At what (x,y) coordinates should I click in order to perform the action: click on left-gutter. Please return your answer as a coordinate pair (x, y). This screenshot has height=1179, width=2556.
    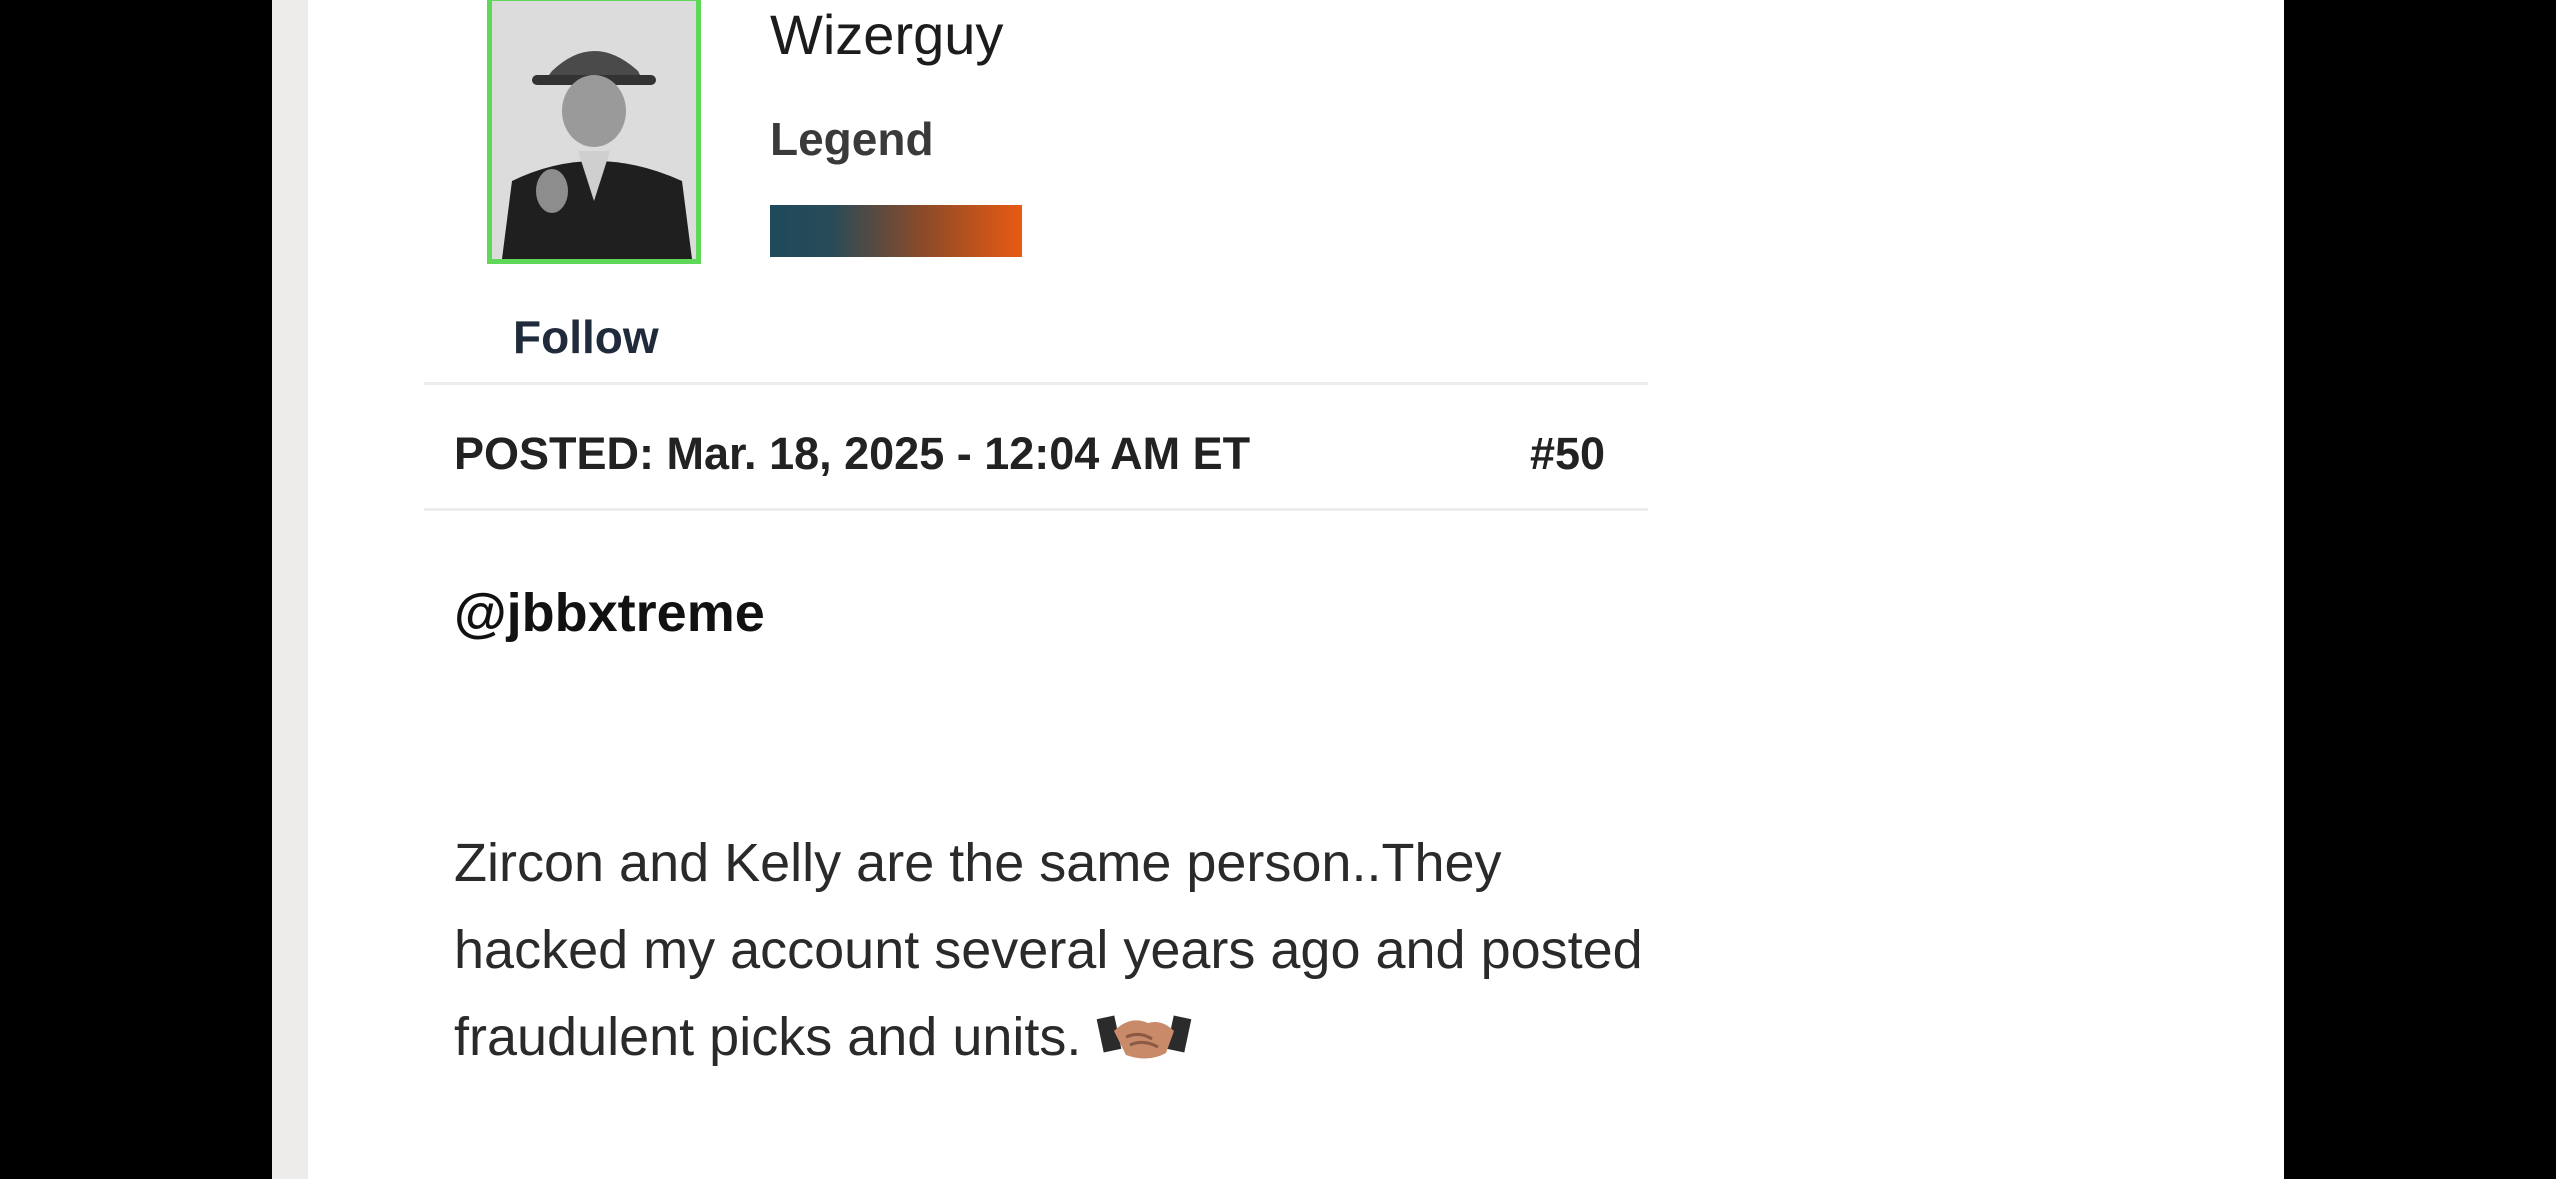
    Looking at the image, I should click on (290, 589).